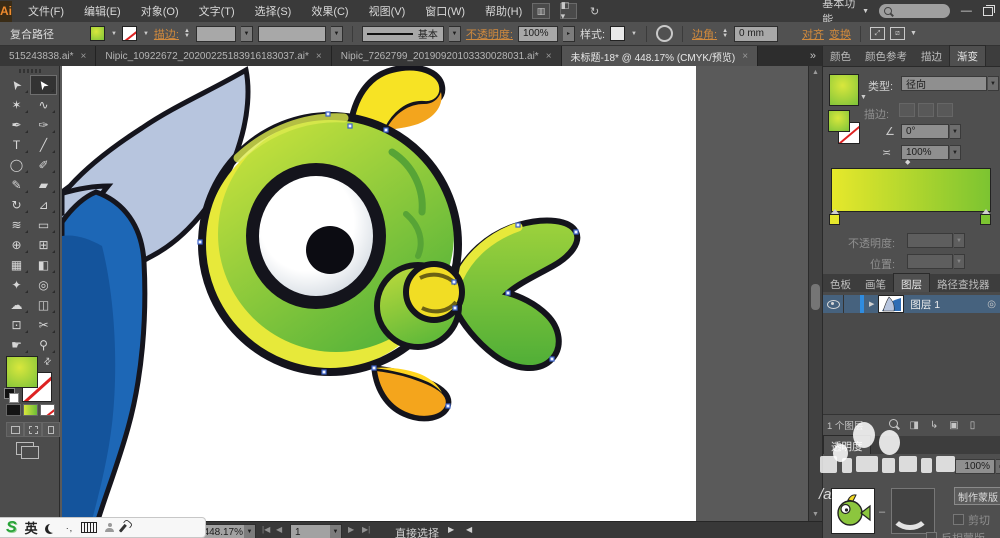  Describe the element at coordinates (11, 395) in the screenshot. I see `default-fill-stroke-icon` at that location.